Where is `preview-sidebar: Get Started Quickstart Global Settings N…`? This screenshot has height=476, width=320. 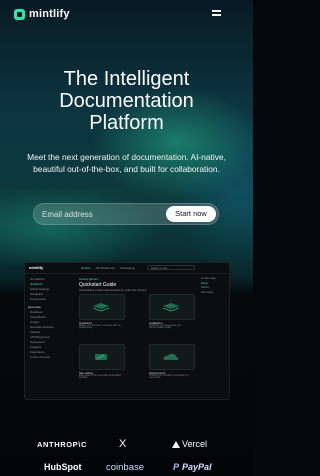
preview-sidebar: Get Started Quickstart Global Settings N… is located at coordinates (50, 318).